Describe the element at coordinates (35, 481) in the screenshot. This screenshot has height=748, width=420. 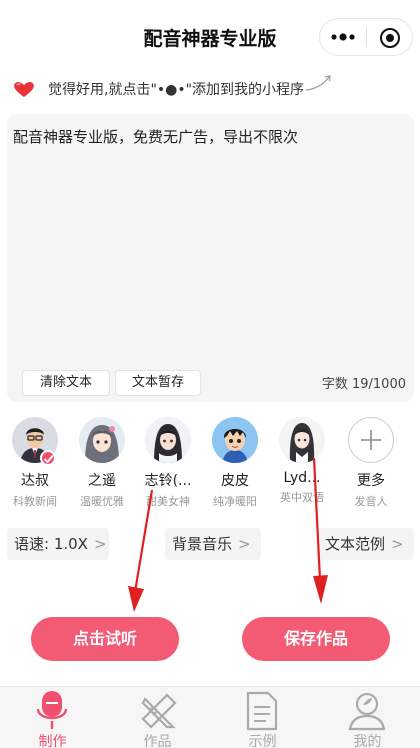
I see `voice-name: 达叔` at that location.